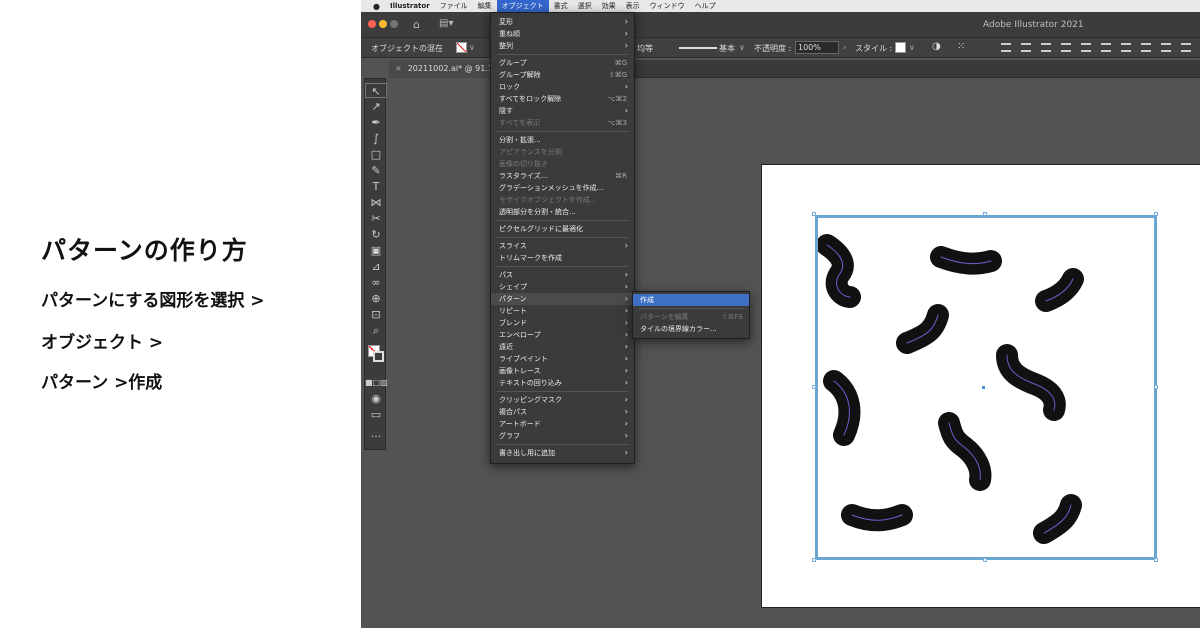 This screenshot has height=628, width=1200. What do you see at coordinates (562, 229) in the screenshot?
I see `menu-item-19: ピクセルグリッドに最適化` at bounding box center [562, 229].